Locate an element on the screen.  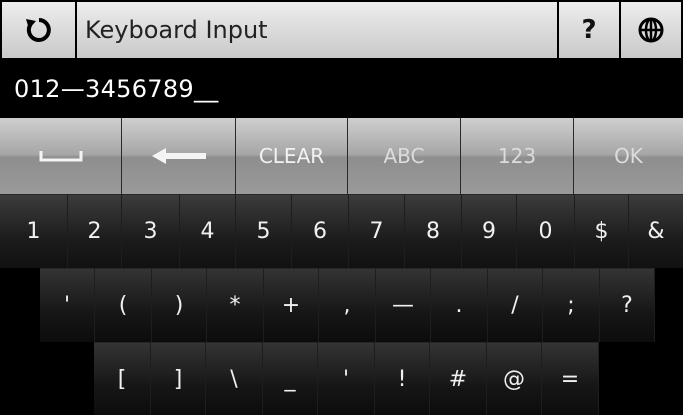
key-backslash: \ is located at coordinates (234, 378).